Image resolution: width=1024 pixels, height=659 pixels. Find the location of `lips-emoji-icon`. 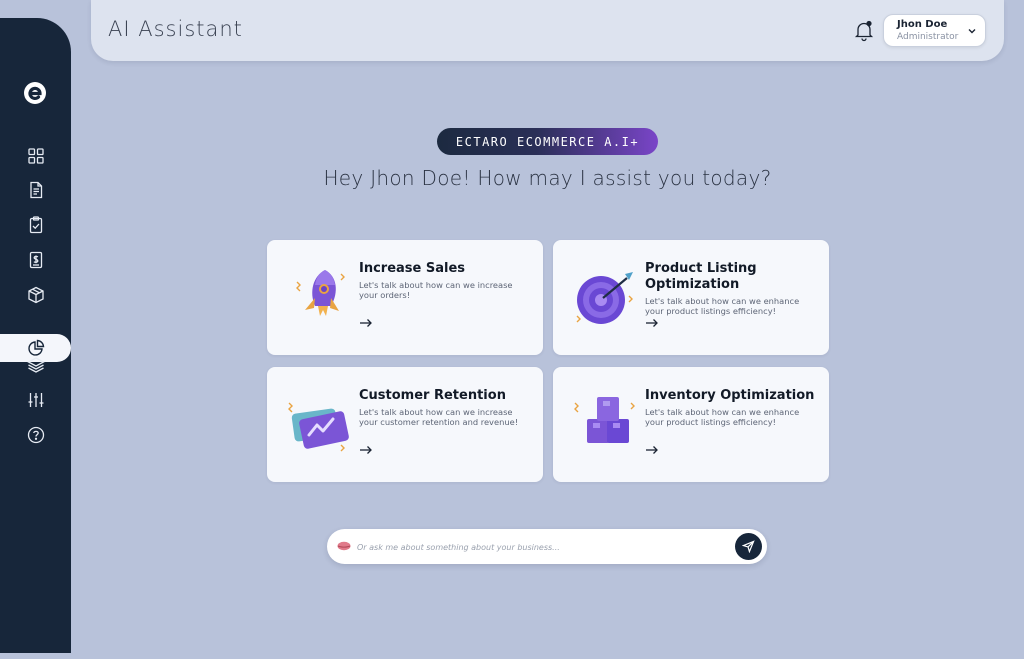

lips-emoji-icon is located at coordinates (344, 546).